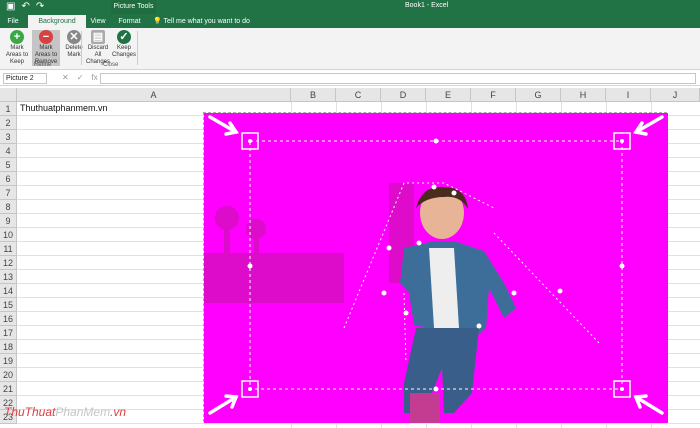 This screenshot has width=700, height=428. What do you see at coordinates (83, 412) in the screenshot?
I see `watermark-part2: PhanMem` at bounding box center [83, 412].